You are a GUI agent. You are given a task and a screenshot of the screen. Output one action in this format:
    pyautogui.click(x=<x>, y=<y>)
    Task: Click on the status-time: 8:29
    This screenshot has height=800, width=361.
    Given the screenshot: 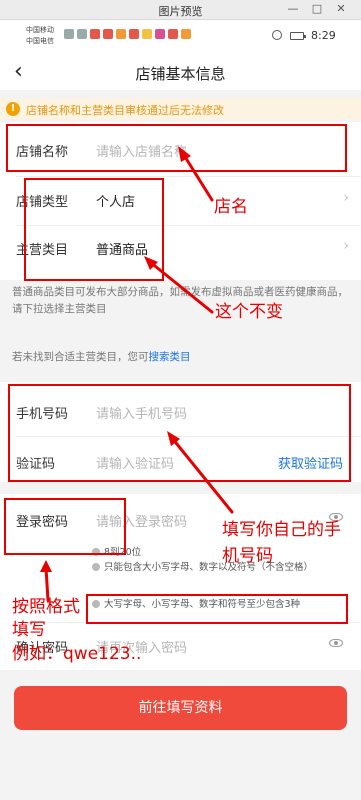 What is the action you would take?
    pyautogui.click(x=323, y=35)
    